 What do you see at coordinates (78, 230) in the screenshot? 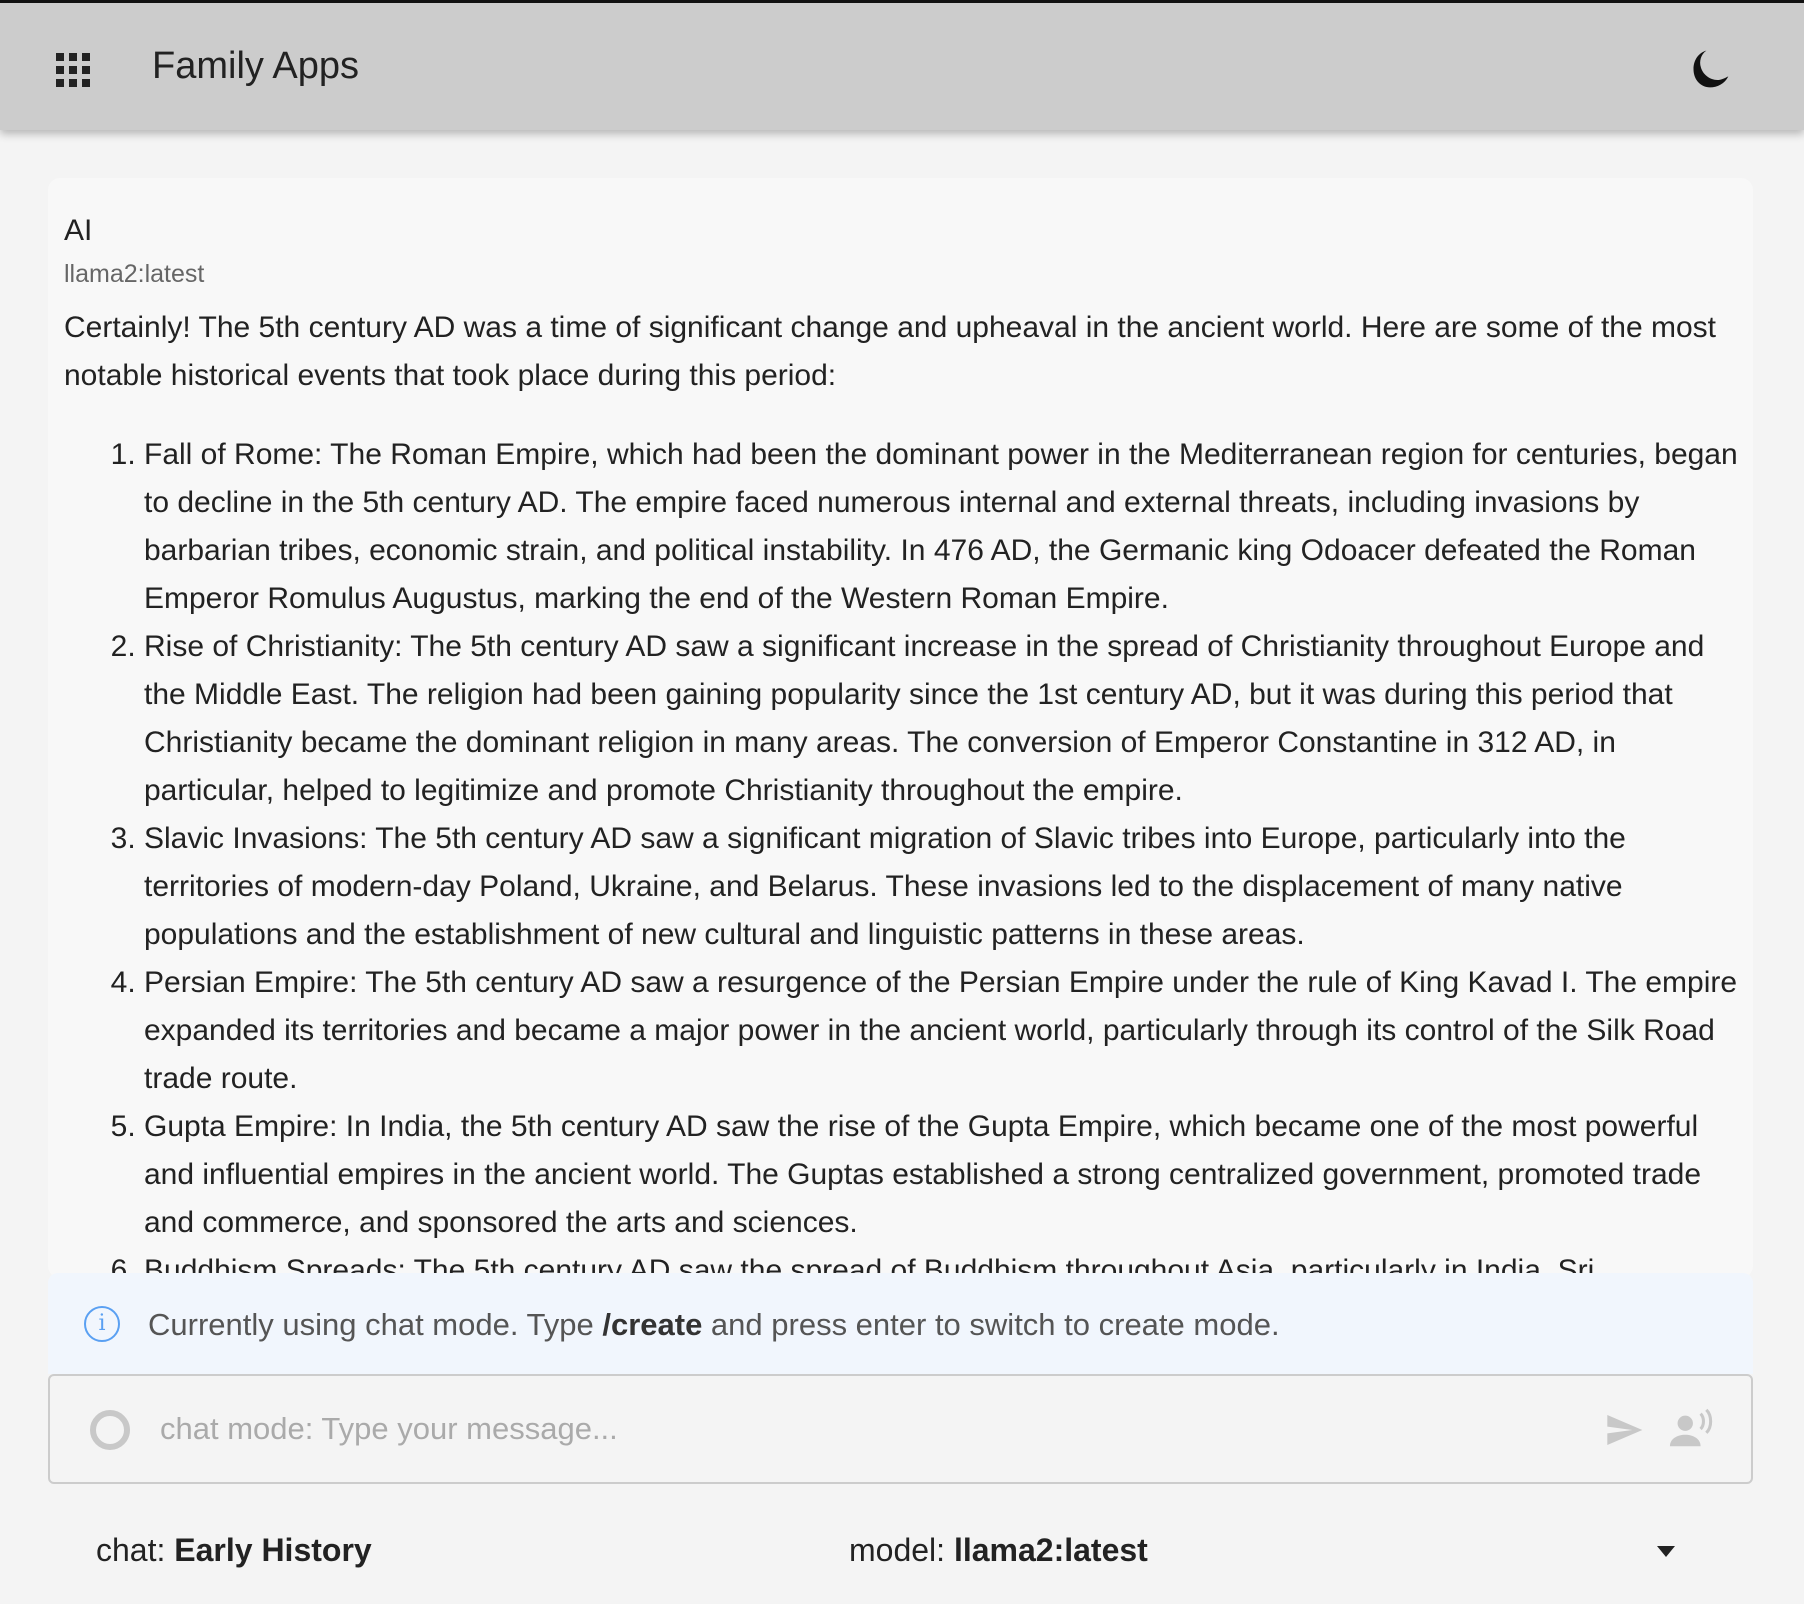
I see `message-sender: AI` at bounding box center [78, 230].